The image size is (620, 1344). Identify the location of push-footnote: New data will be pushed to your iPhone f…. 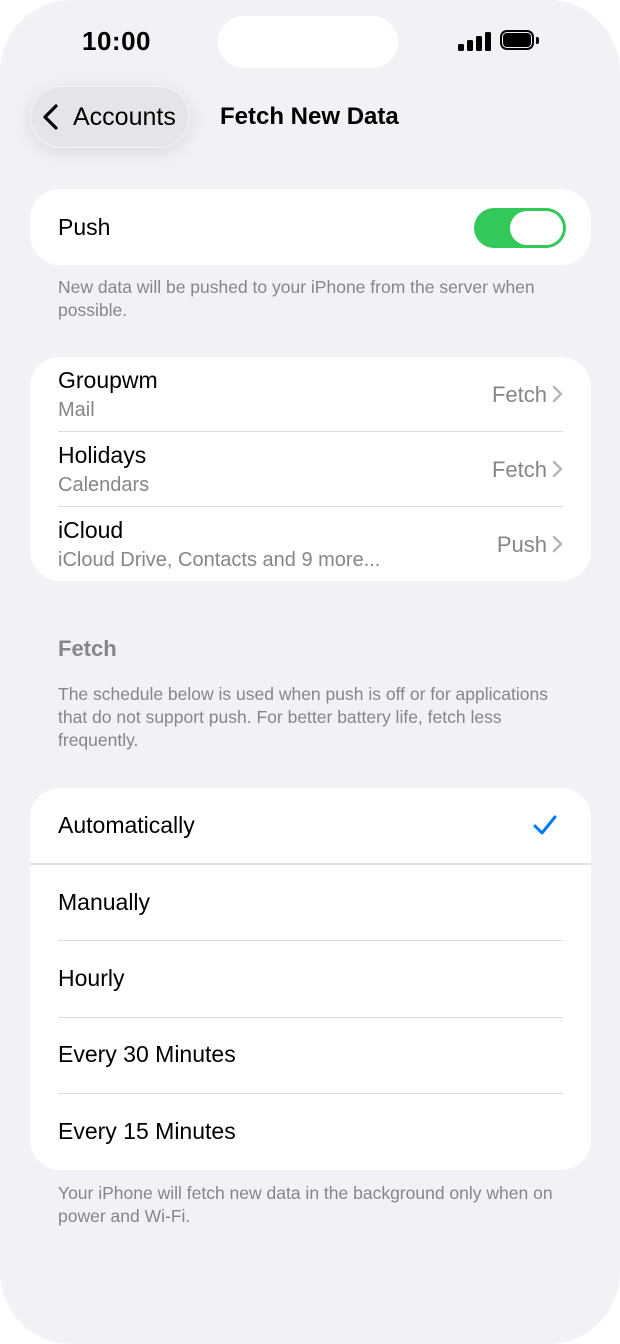
(296, 298).